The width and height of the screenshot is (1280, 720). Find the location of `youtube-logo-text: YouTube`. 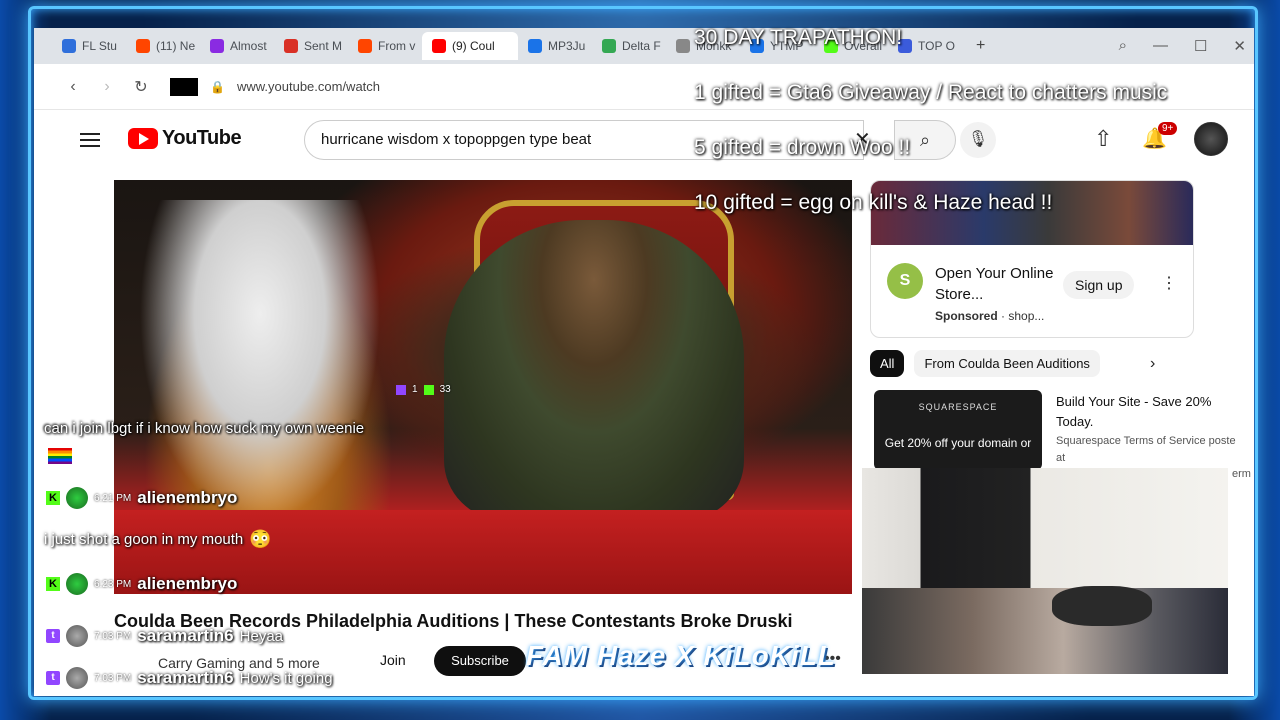

youtube-logo-text: YouTube is located at coordinates (202, 138).